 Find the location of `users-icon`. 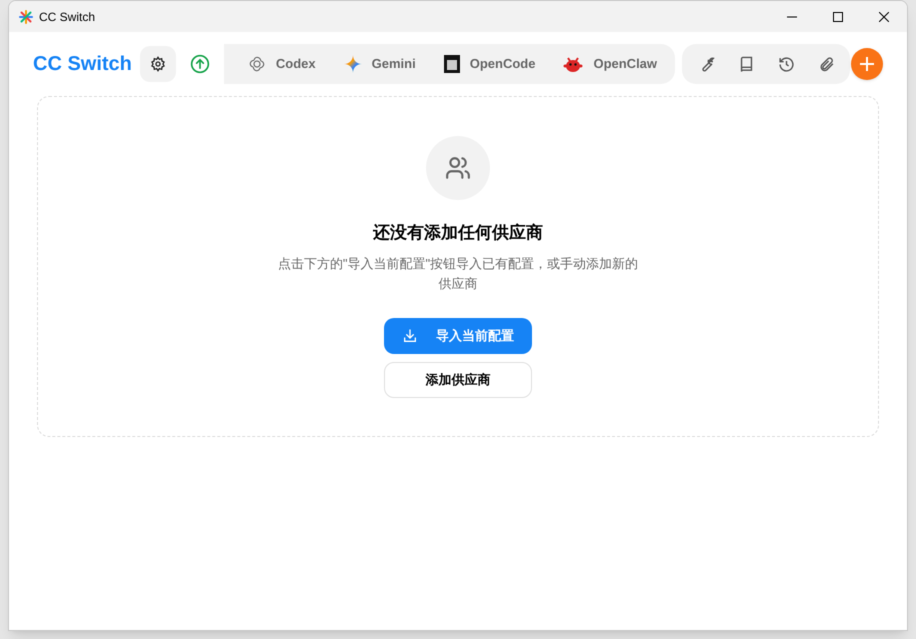

users-icon is located at coordinates (458, 168).